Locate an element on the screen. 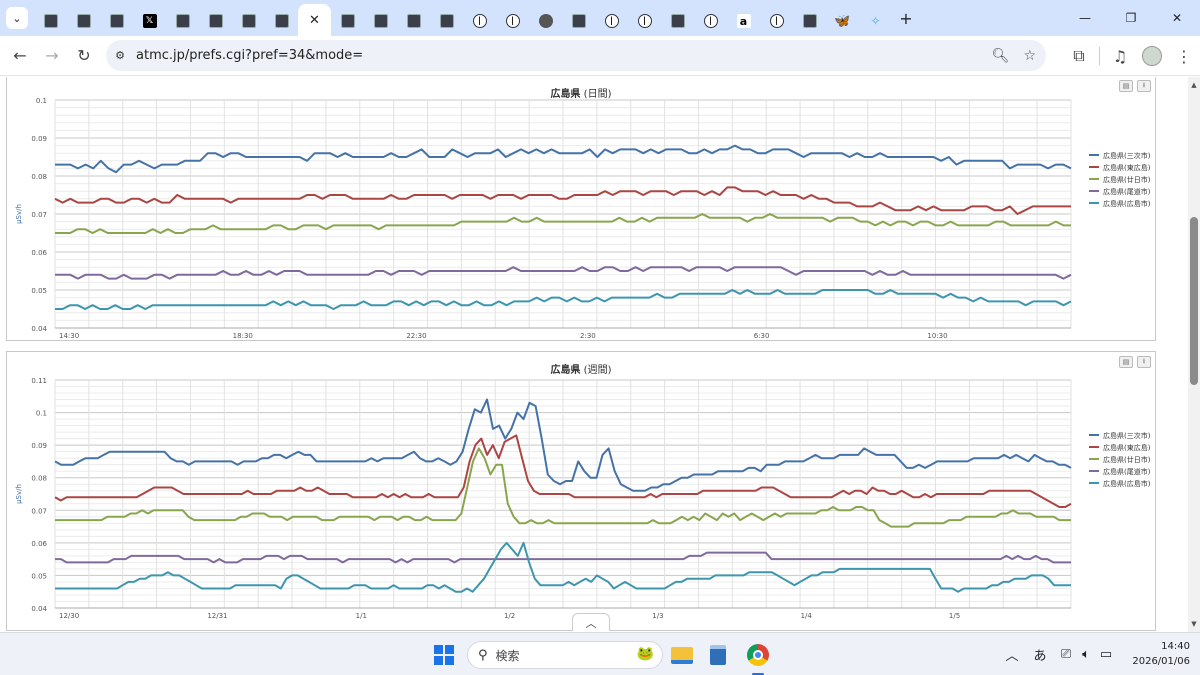  taskbar: ⚲ 検索 🐸 ︿ あ ⎚ 🔈︎ ▭ 14:40 2026/01/06 is located at coordinates (600, 653).